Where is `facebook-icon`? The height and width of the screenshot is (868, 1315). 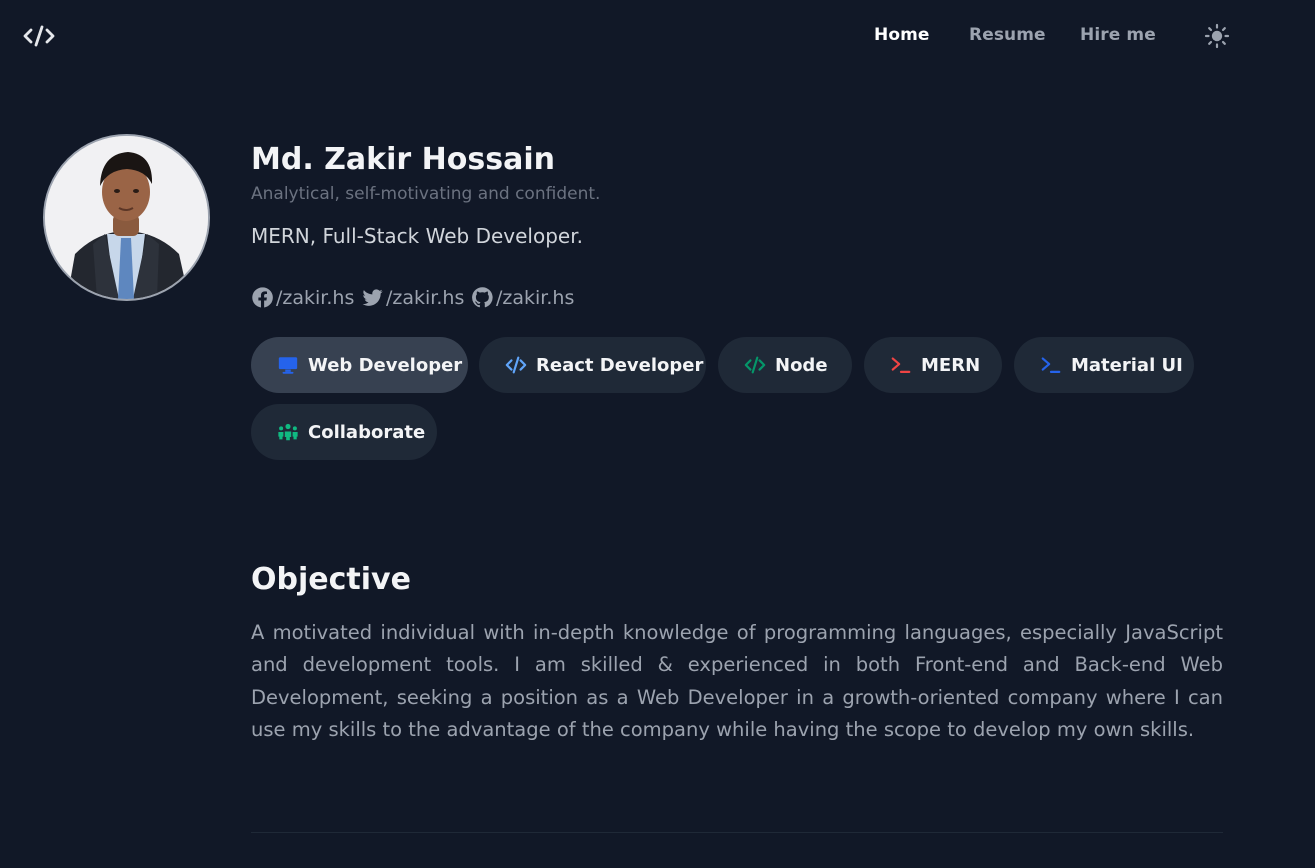 facebook-icon is located at coordinates (262, 297).